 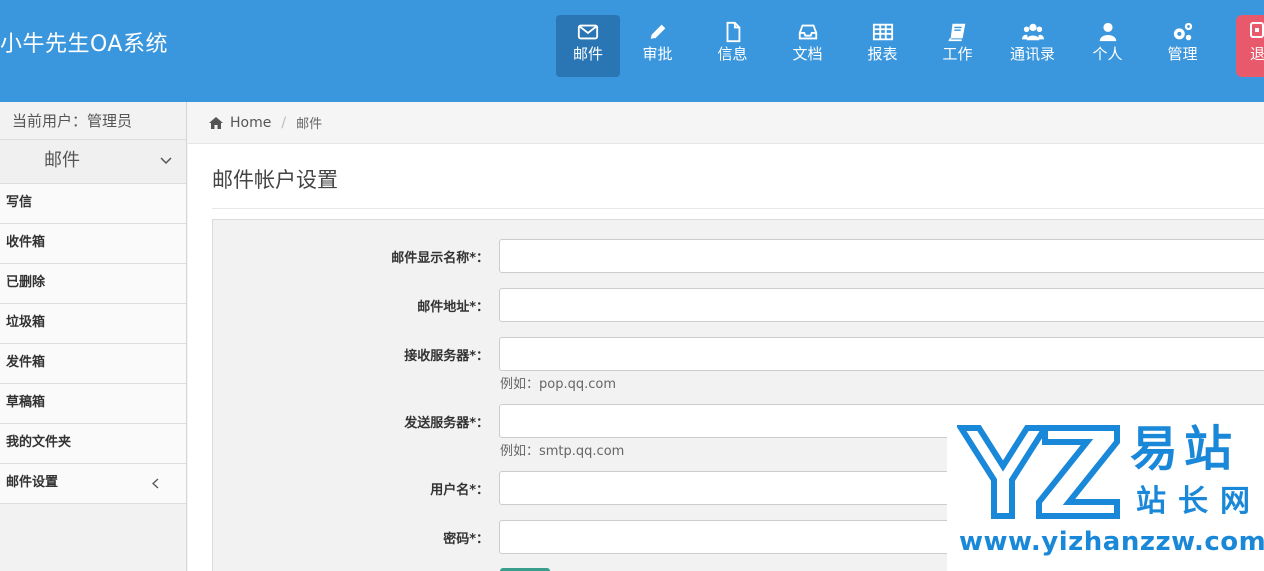 What do you see at coordinates (93, 284) in the screenshot?
I see `sidebar-item-deleted: 已删除` at bounding box center [93, 284].